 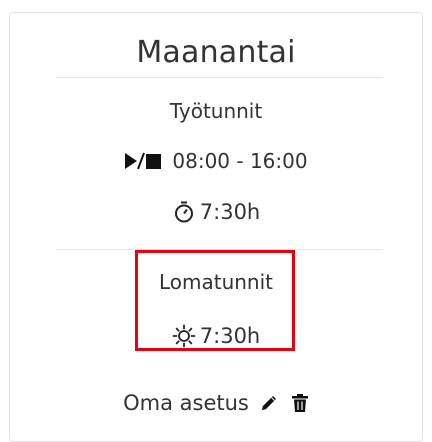 I want to click on custom-setting-label: Oma asetus, so click(x=186, y=403).